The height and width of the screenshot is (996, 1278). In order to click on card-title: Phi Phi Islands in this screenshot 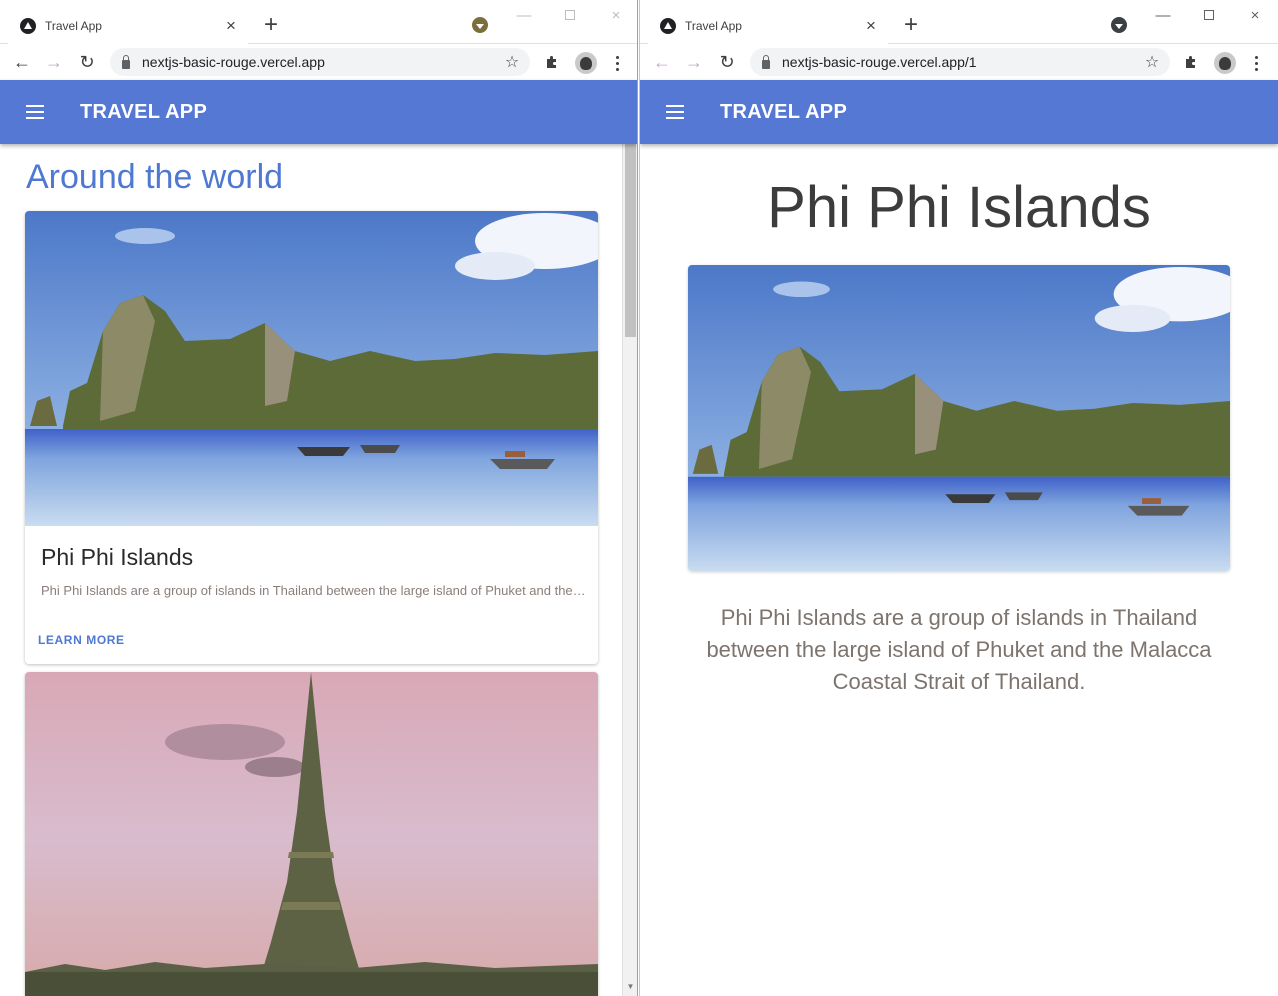, I will do `click(117, 557)`.